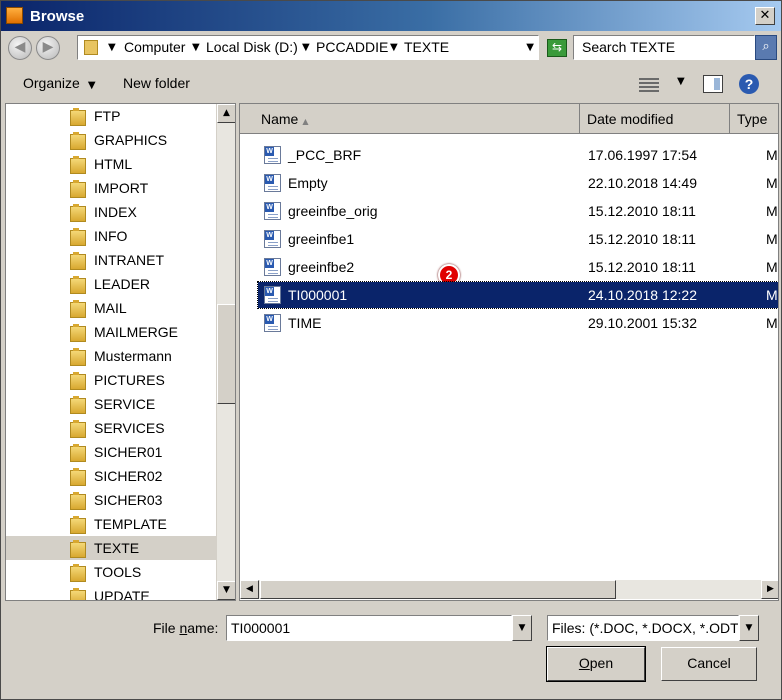  I want to click on tree-item: MAILMERGE, so click(111, 332).